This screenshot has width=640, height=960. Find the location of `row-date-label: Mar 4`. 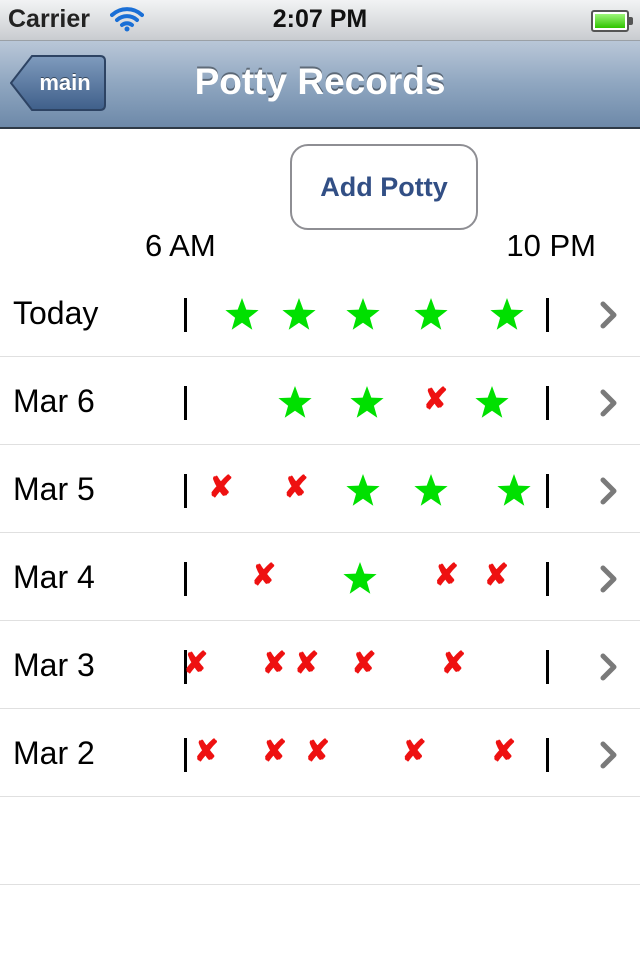

row-date-label: Mar 4 is located at coordinates (54, 577).